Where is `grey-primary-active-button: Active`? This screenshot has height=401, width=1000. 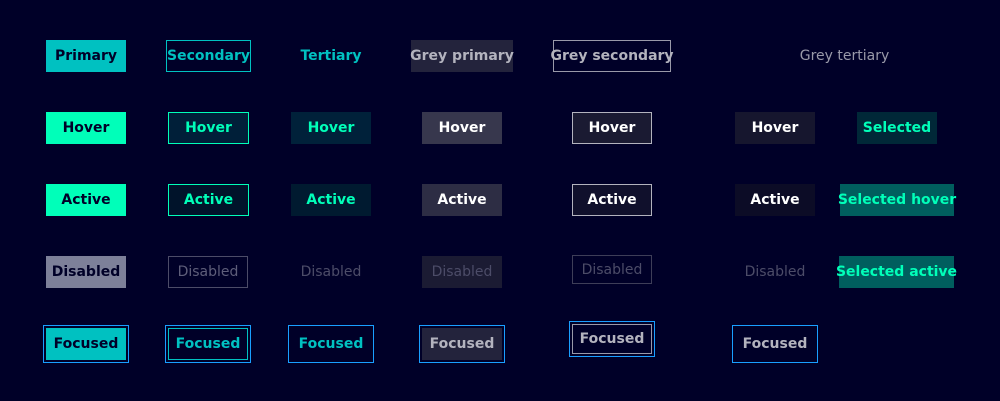
grey-primary-active-button: Active is located at coordinates (462, 200).